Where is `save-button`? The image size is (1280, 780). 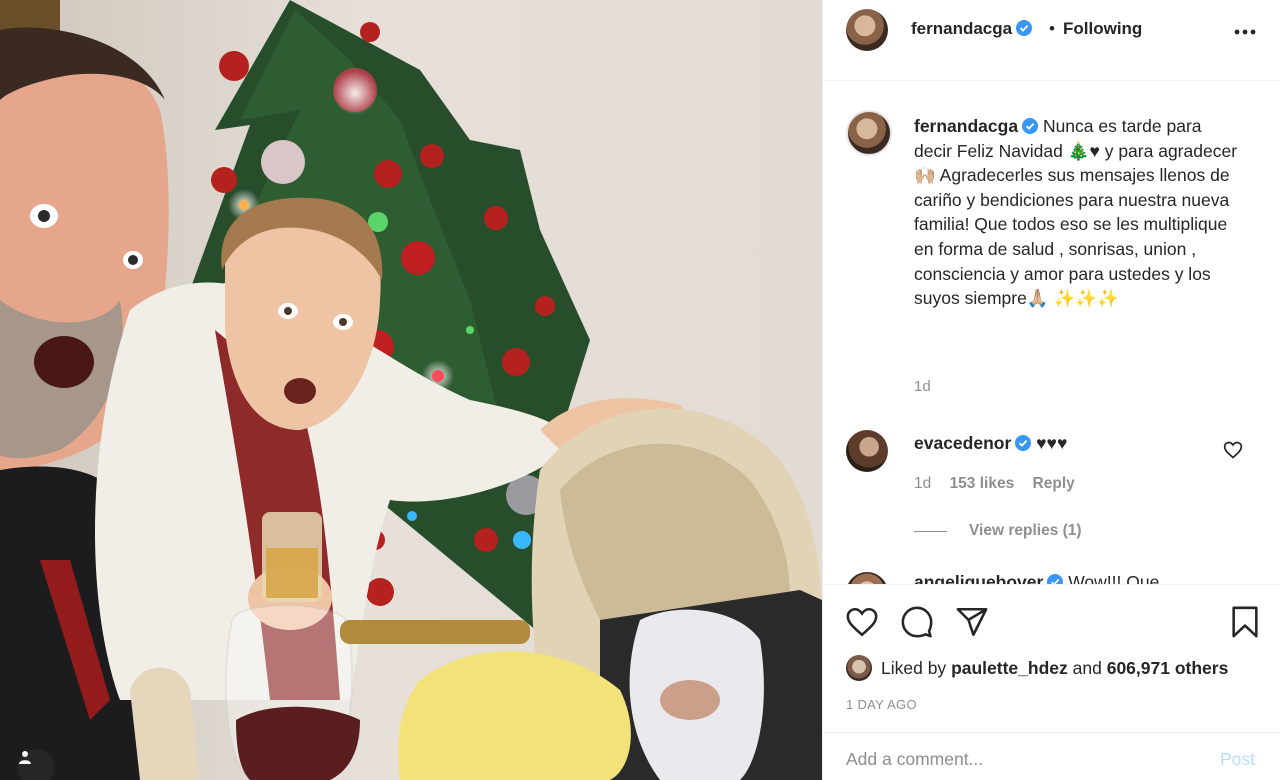
save-button is located at coordinates (1245, 622).